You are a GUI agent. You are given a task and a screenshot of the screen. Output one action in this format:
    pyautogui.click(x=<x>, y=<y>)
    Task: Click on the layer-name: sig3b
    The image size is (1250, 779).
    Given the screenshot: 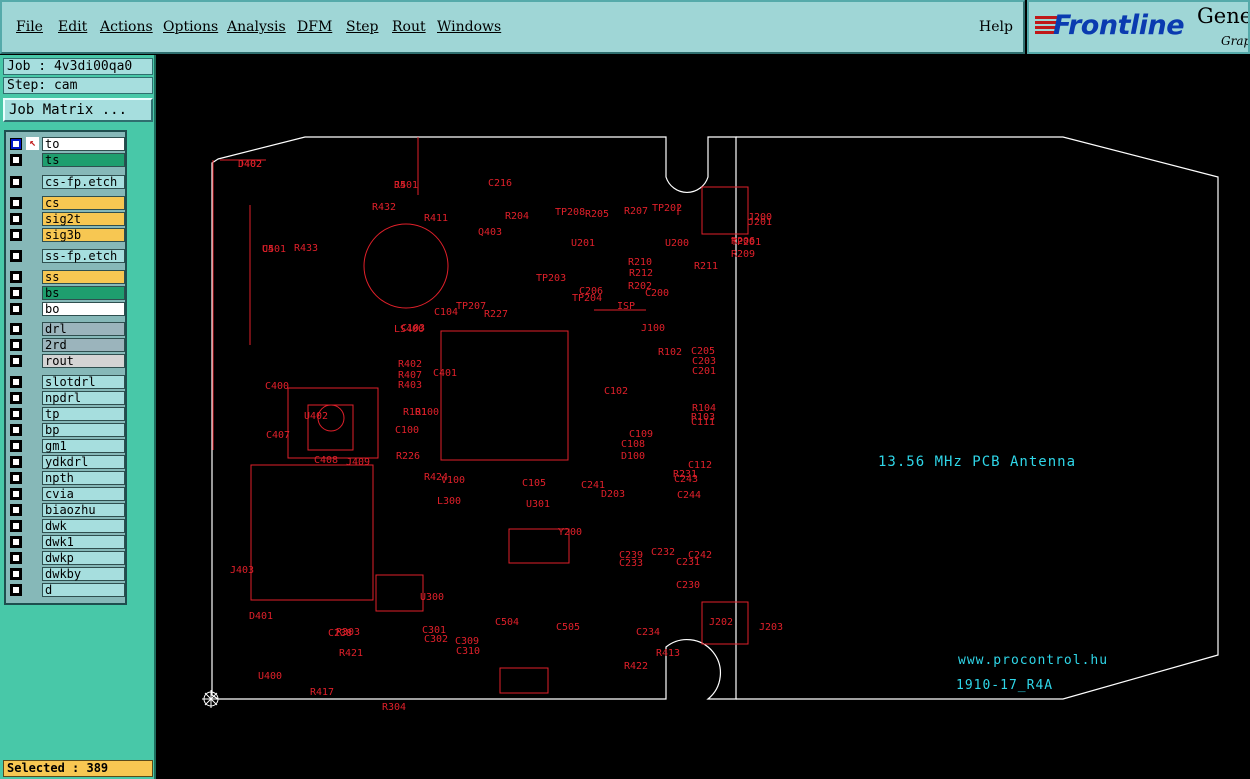 What is the action you would take?
    pyautogui.click(x=83, y=235)
    